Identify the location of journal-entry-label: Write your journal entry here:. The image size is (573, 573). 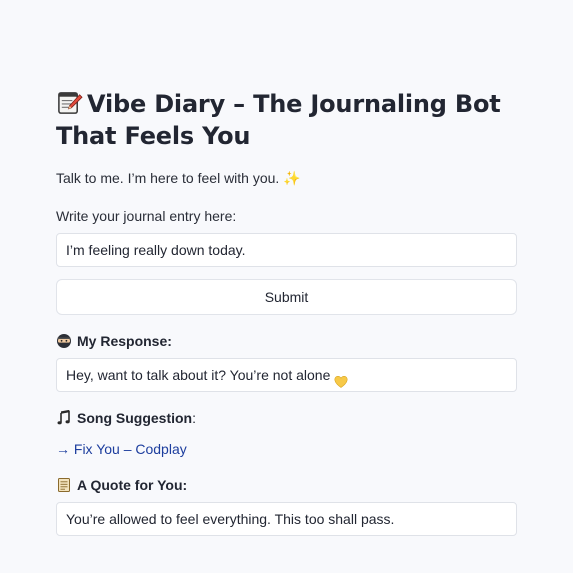
(146, 216).